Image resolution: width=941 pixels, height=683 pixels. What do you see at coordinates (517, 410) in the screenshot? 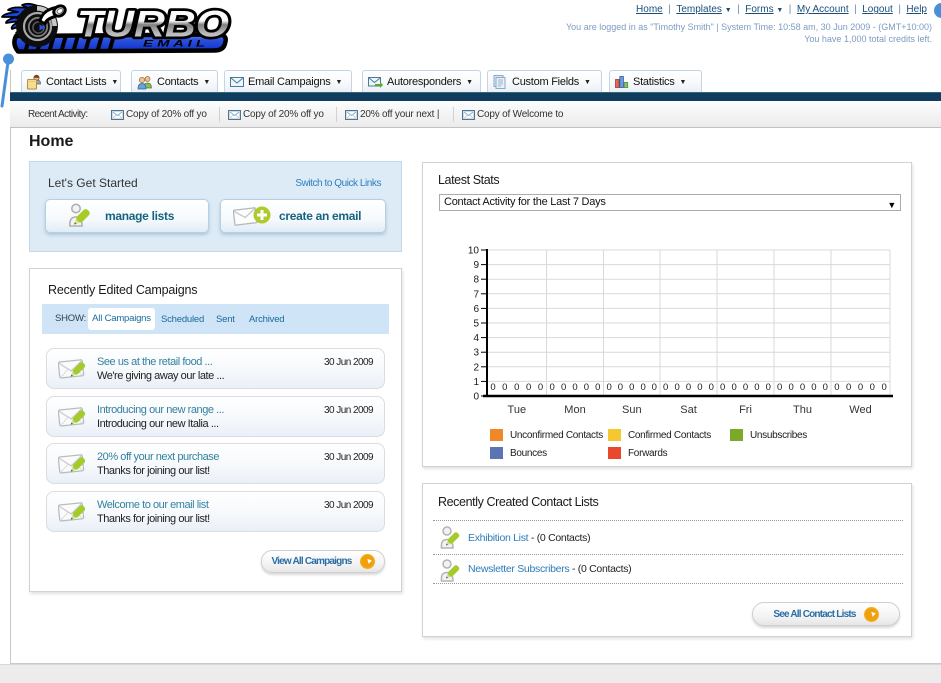
I see `svg-text: Tue` at bounding box center [517, 410].